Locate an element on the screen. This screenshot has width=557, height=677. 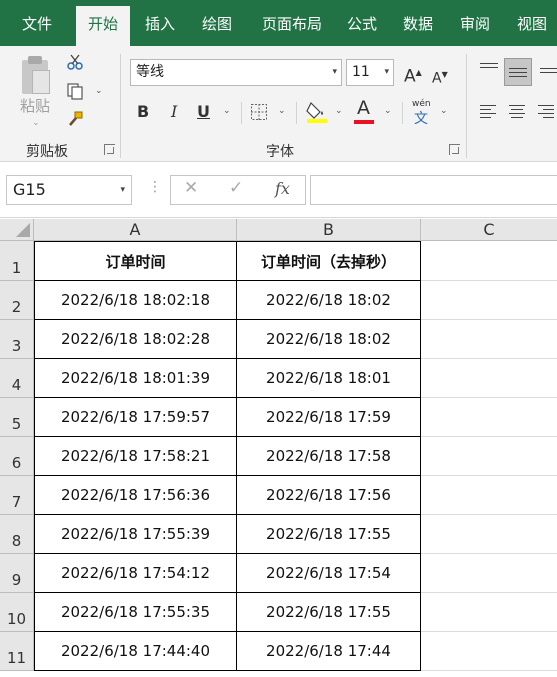
cell-c7 is located at coordinates (489, 495).